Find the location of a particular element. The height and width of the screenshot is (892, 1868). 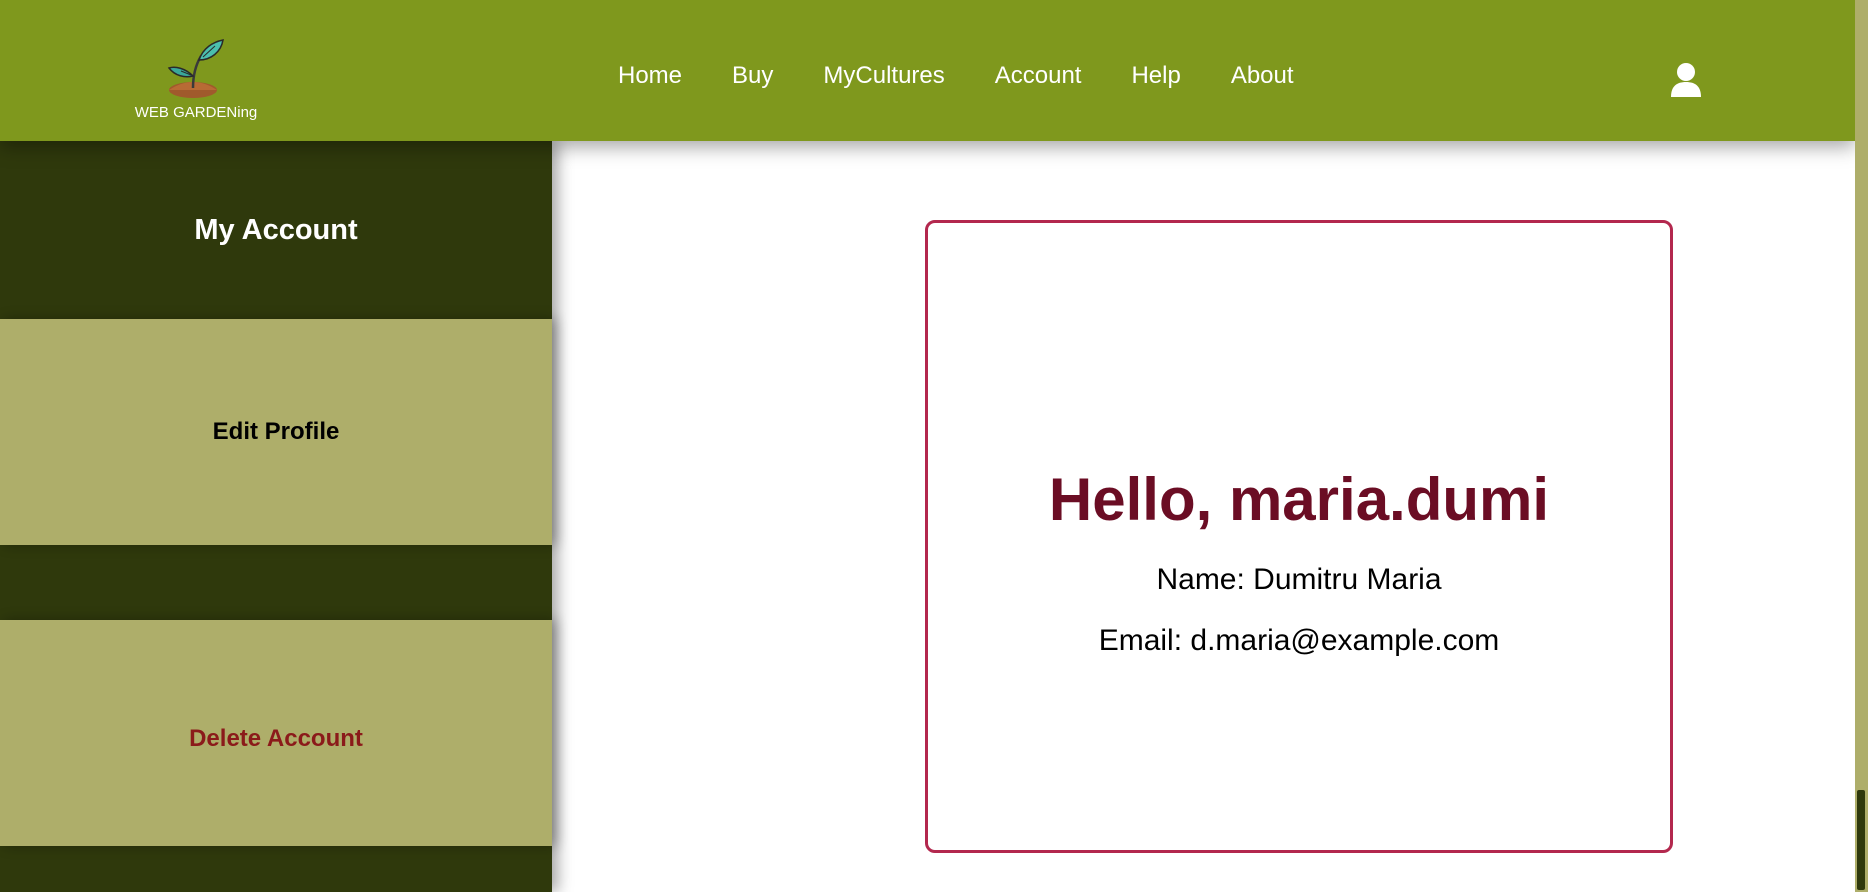

nav-mycultures: MyCultures is located at coordinates (883, 76).